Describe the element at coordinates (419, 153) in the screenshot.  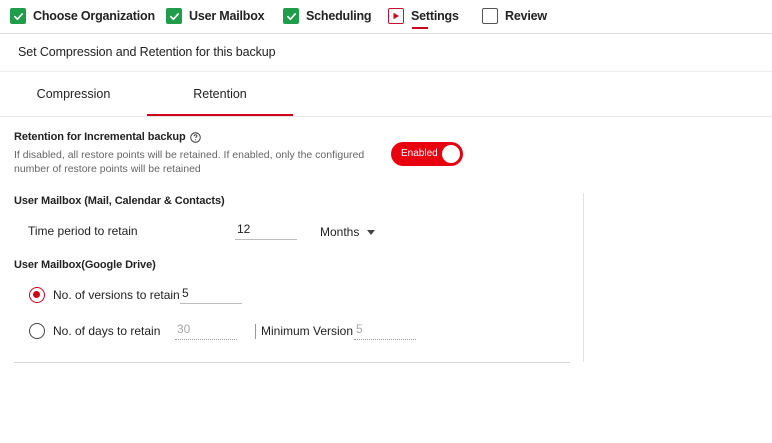
I see `toggle-label: Enabled` at that location.